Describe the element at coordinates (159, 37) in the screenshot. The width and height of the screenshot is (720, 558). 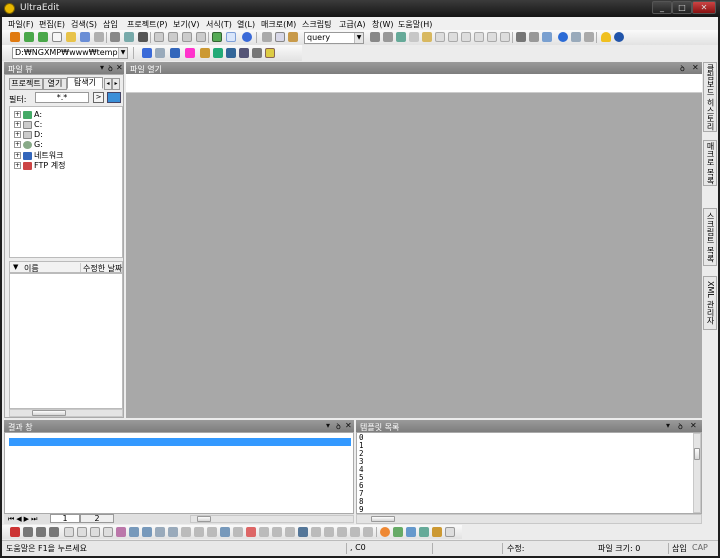
I see `word-wrap-icon` at that location.